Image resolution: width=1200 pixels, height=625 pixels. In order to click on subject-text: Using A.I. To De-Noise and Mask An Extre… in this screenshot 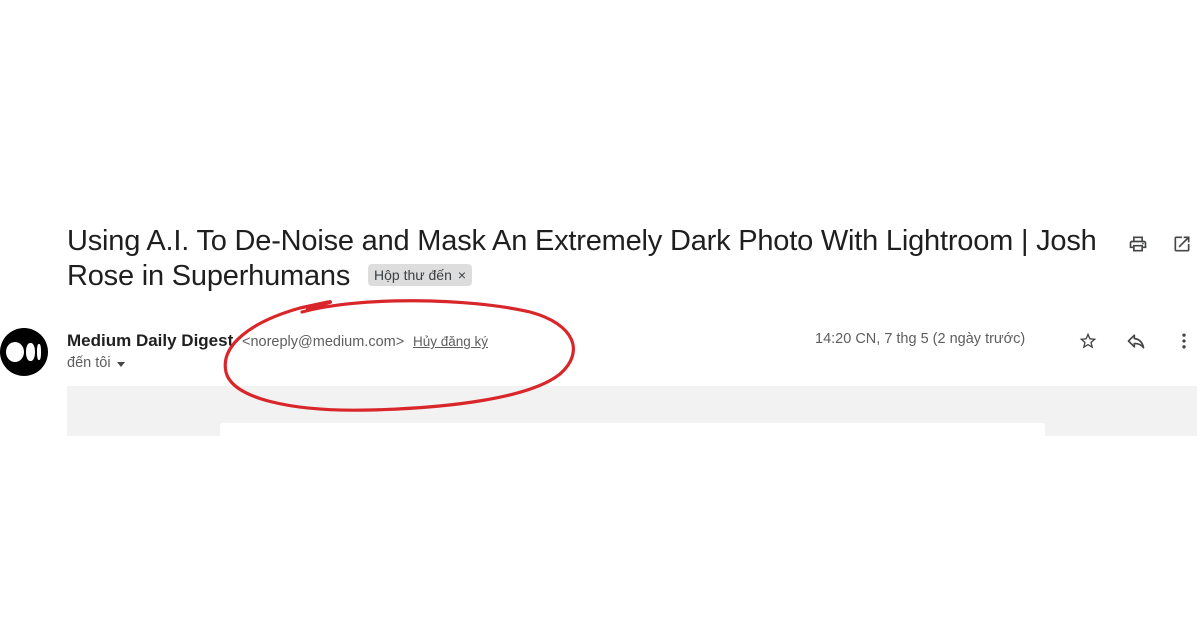, I will do `click(582, 258)`.